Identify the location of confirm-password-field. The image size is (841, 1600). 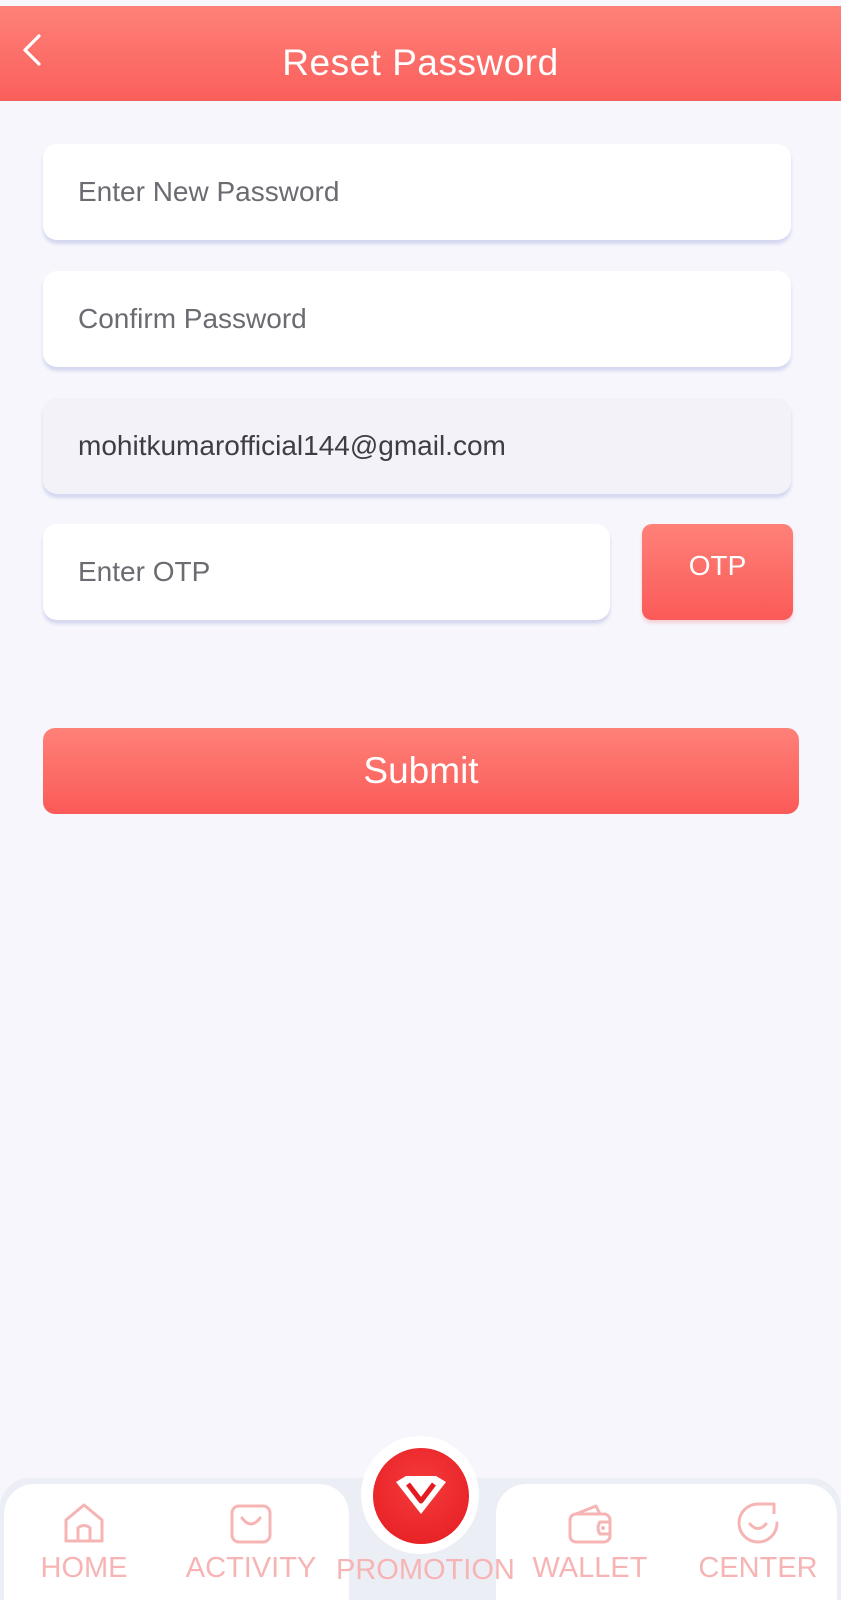
(417, 319).